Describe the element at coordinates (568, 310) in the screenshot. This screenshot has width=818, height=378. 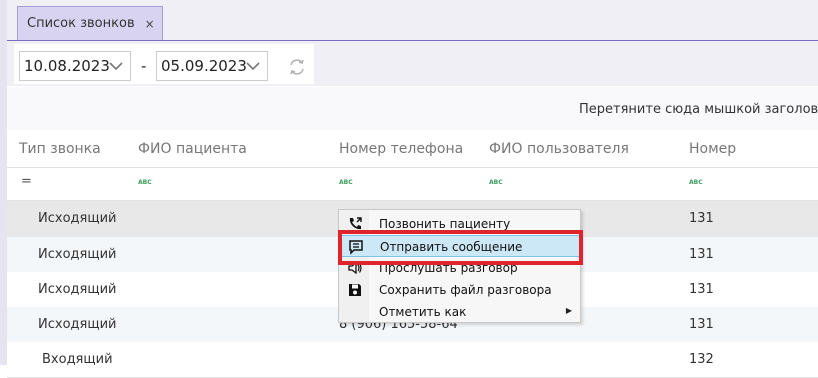
I see `submenu-arrow-icon: ▶` at that location.